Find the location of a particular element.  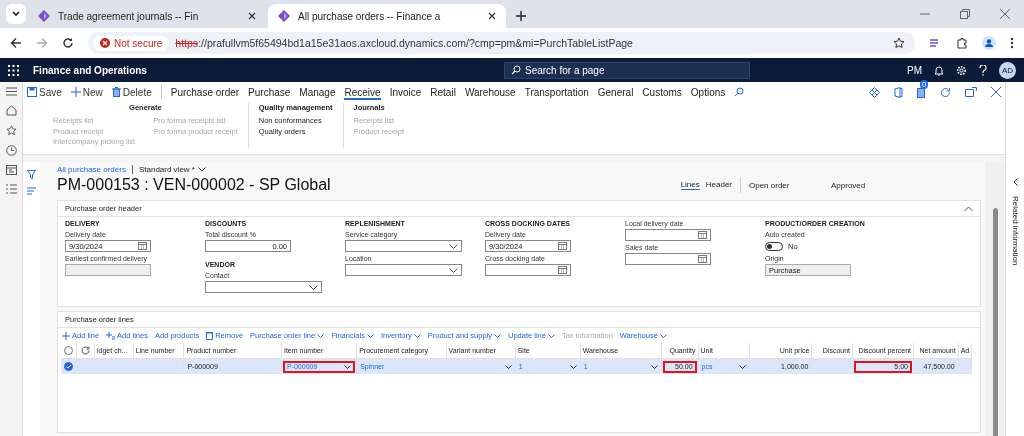

status-text: Open order is located at coordinates (770, 185).